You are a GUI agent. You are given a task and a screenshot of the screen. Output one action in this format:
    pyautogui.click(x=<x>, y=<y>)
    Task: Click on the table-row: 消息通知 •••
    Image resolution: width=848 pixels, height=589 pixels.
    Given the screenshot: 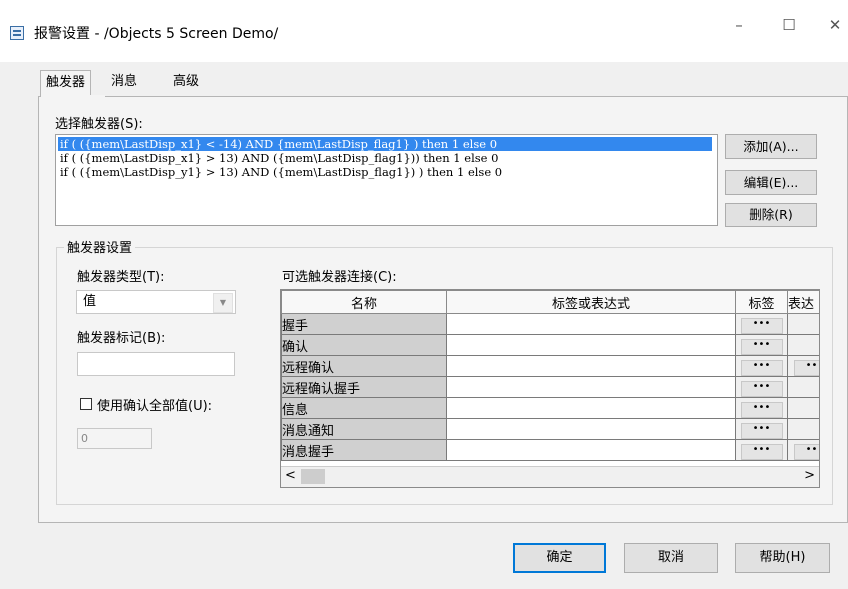 What is the action you would take?
    pyautogui.click(x=550, y=429)
    